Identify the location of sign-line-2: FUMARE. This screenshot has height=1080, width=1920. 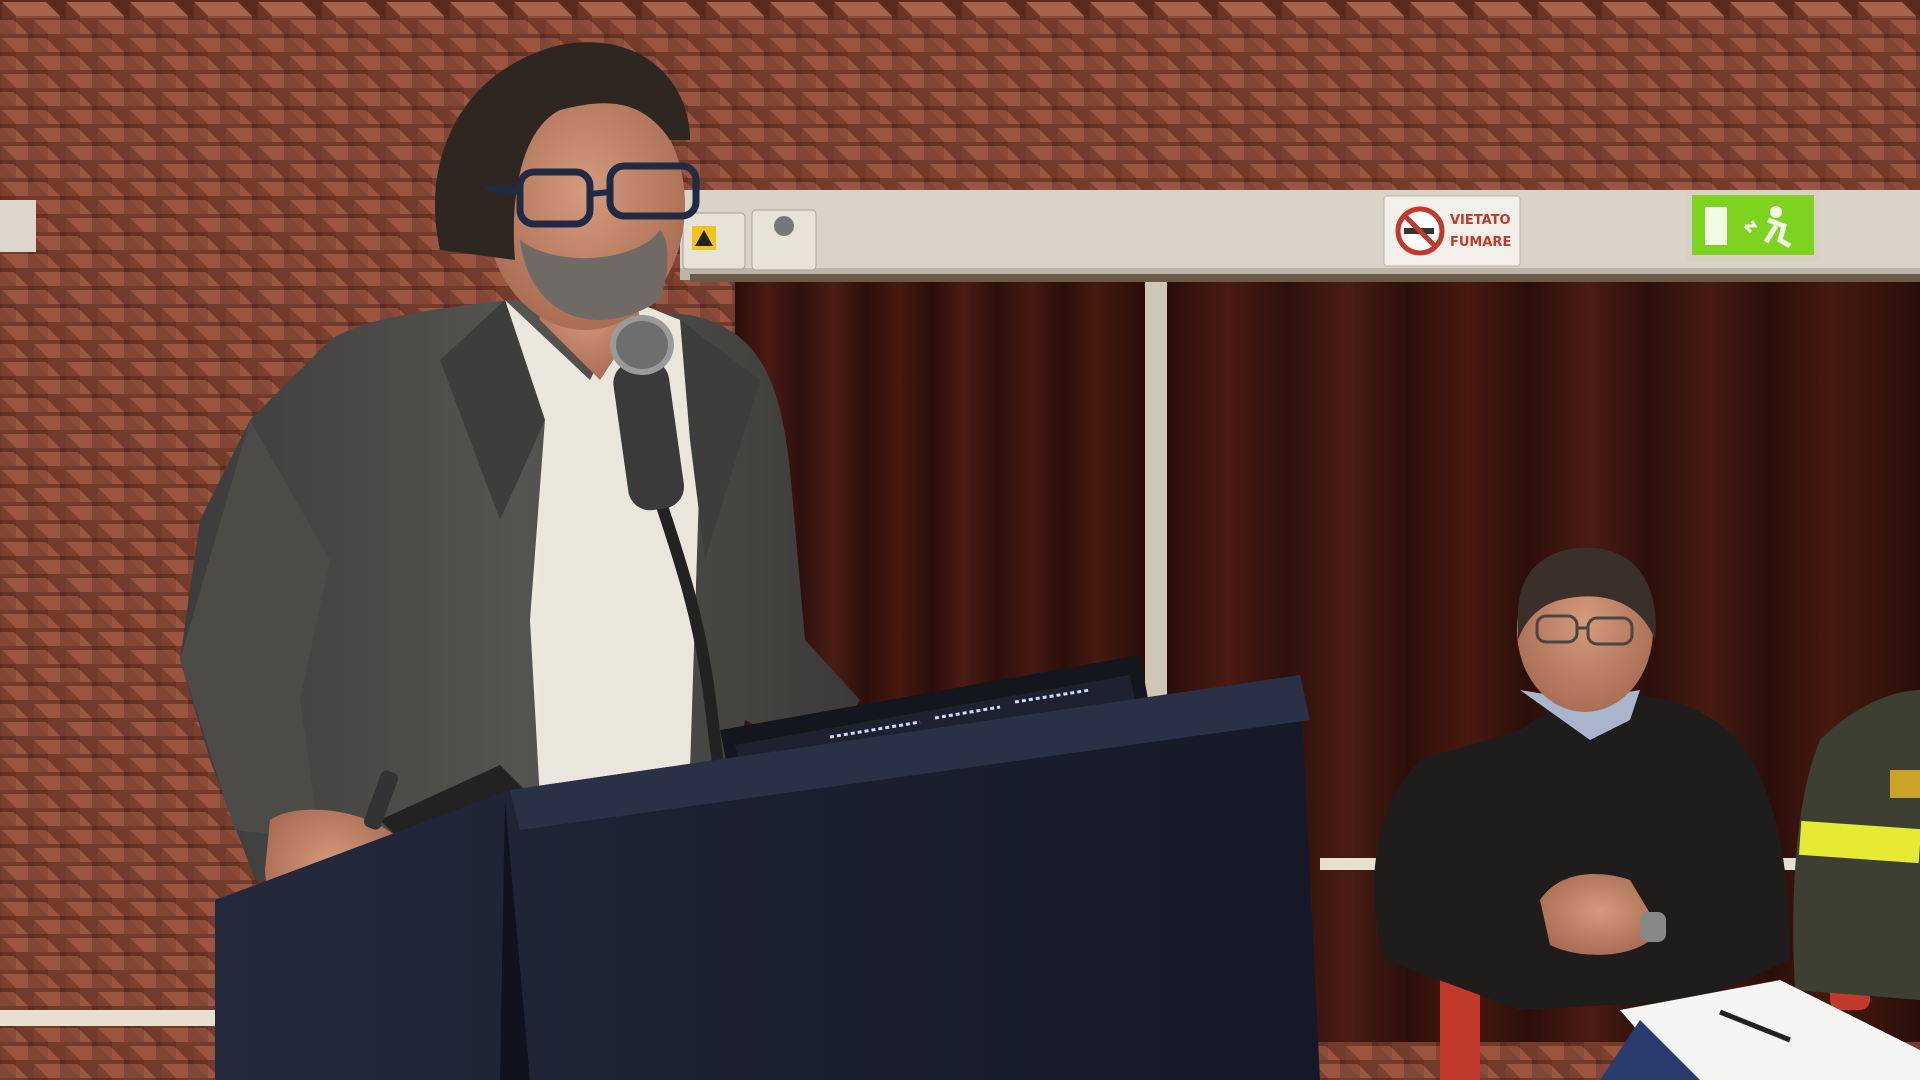
(1480, 242).